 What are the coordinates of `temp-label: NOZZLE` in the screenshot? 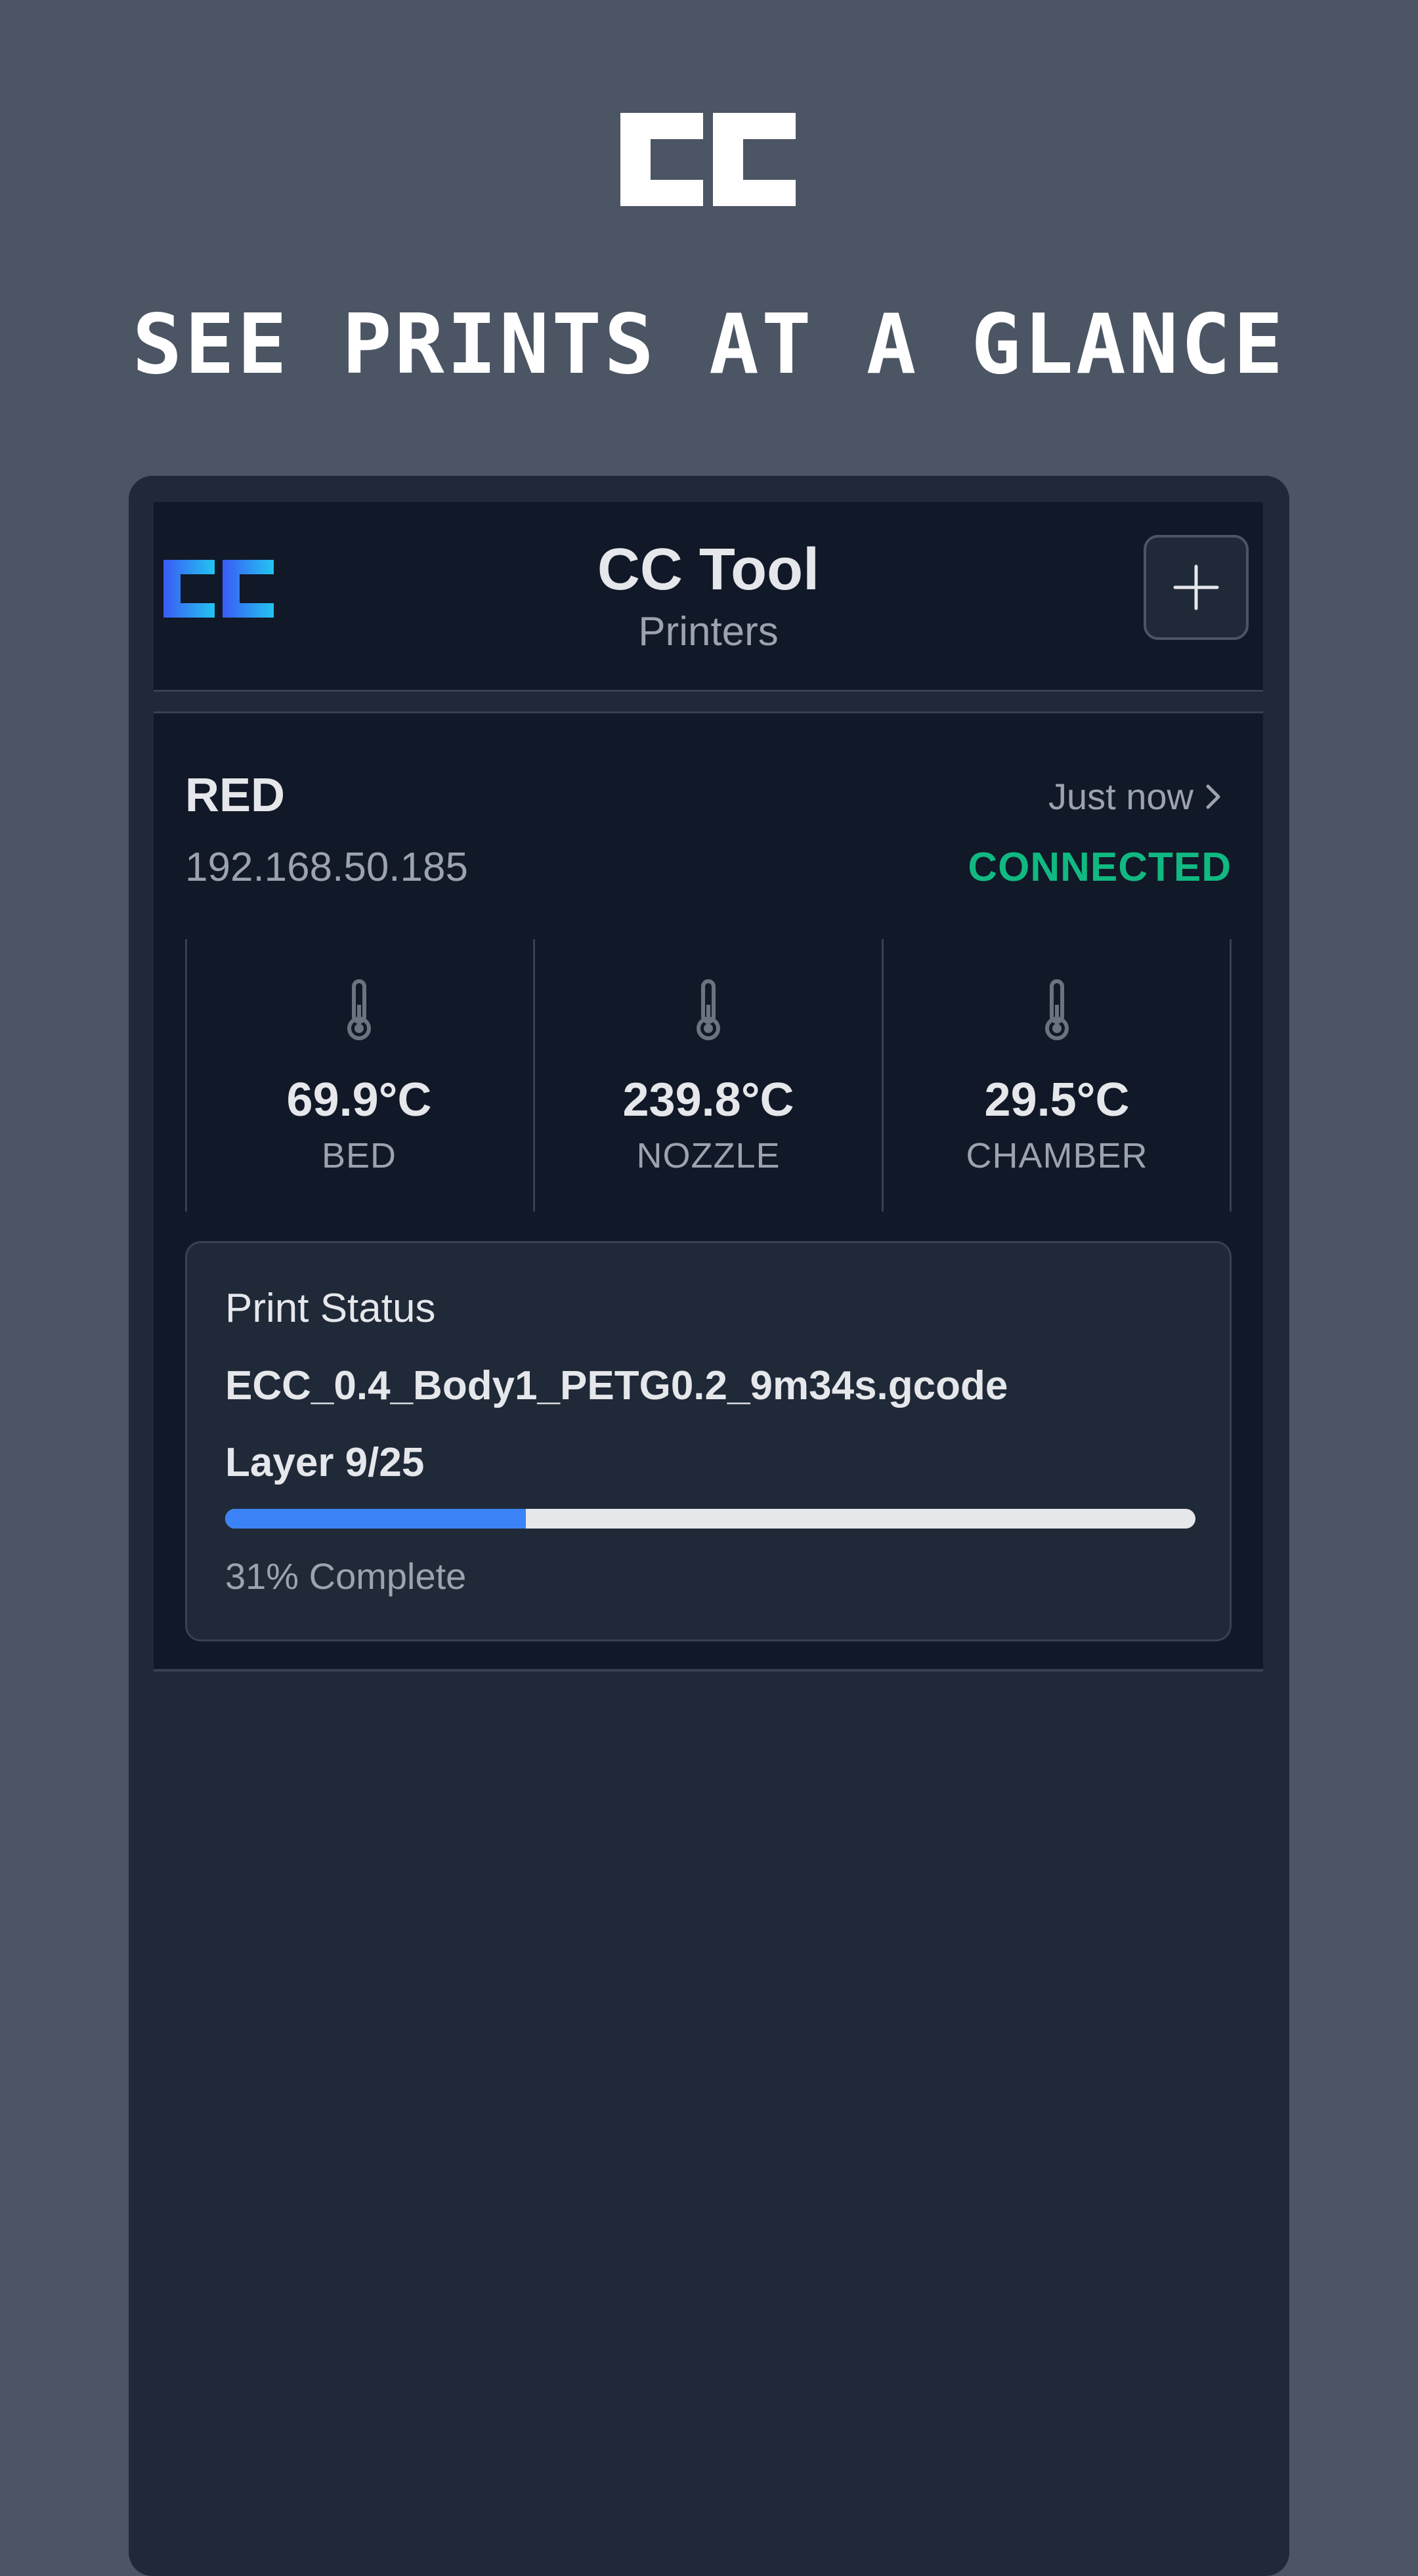 It's located at (708, 1155).